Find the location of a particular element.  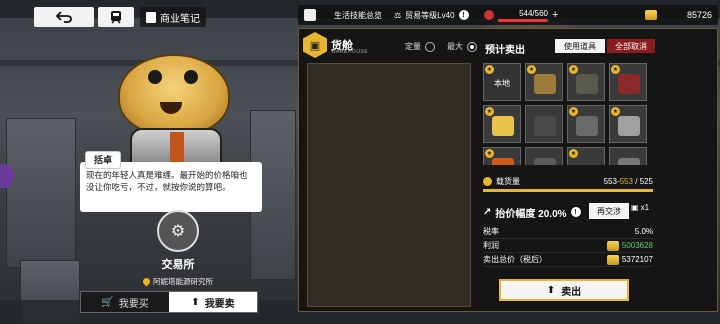

merchant-character is located at coordinates (175, 110).